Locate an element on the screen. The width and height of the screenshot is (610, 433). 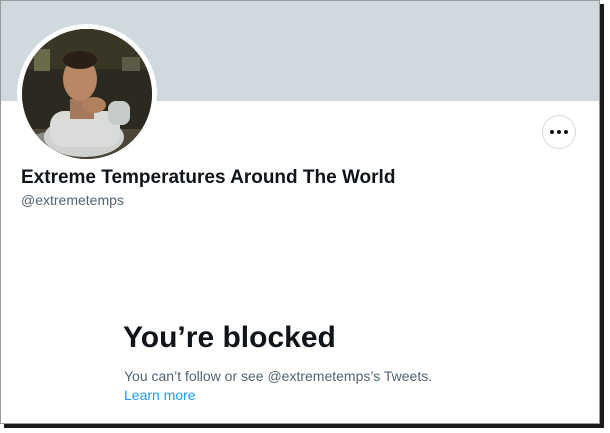
profile-handle: @extremetemps is located at coordinates (72, 200).